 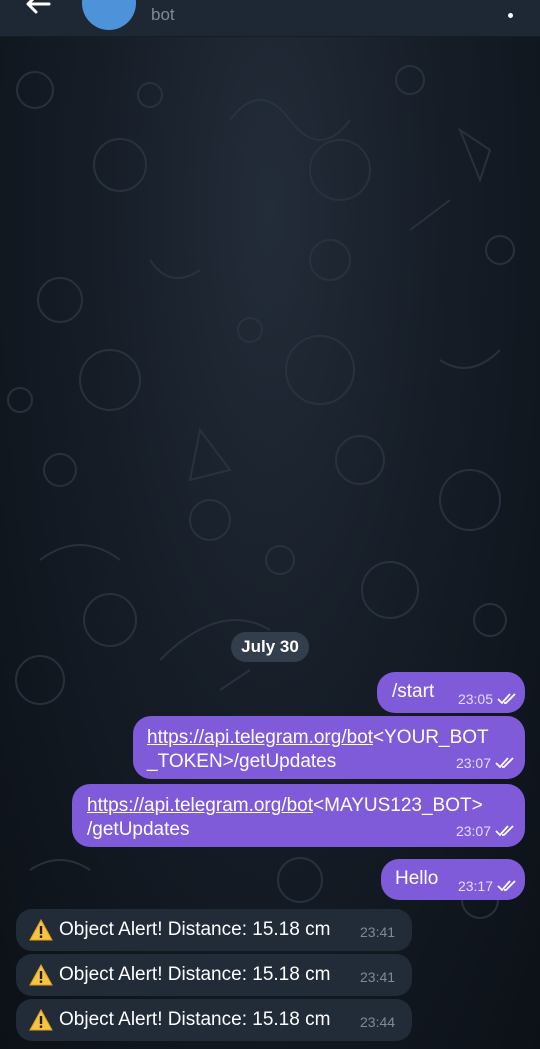 I want to click on chat-subtitle: bot, so click(x=163, y=14).